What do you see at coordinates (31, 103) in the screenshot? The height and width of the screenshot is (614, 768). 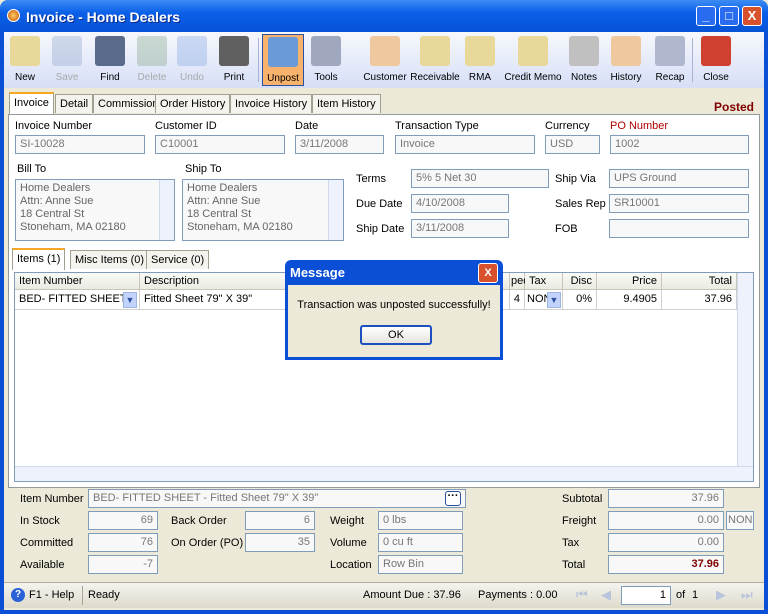 I see `tab-invoice: Invoice` at bounding box center [31, 103].